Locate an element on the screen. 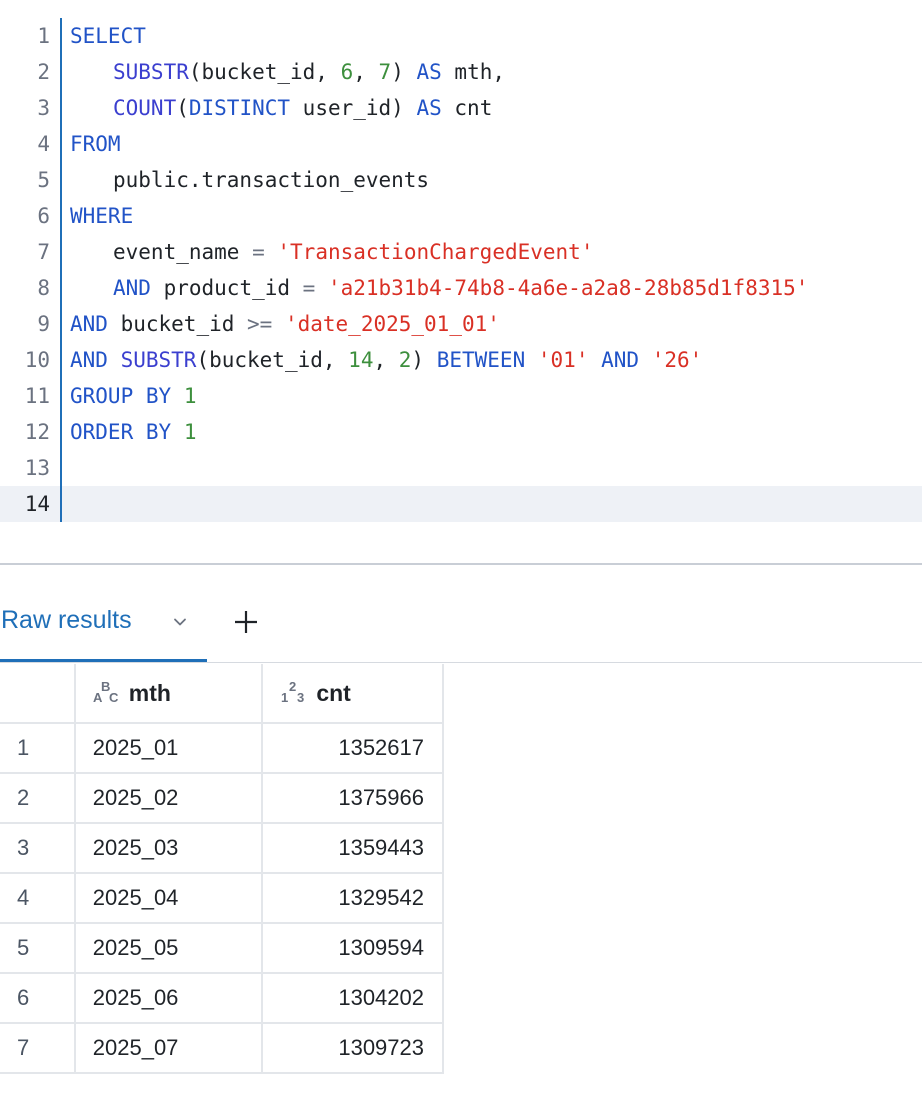  table-row: 5 2025_05 1309594 is located at coordinates (222, 948).